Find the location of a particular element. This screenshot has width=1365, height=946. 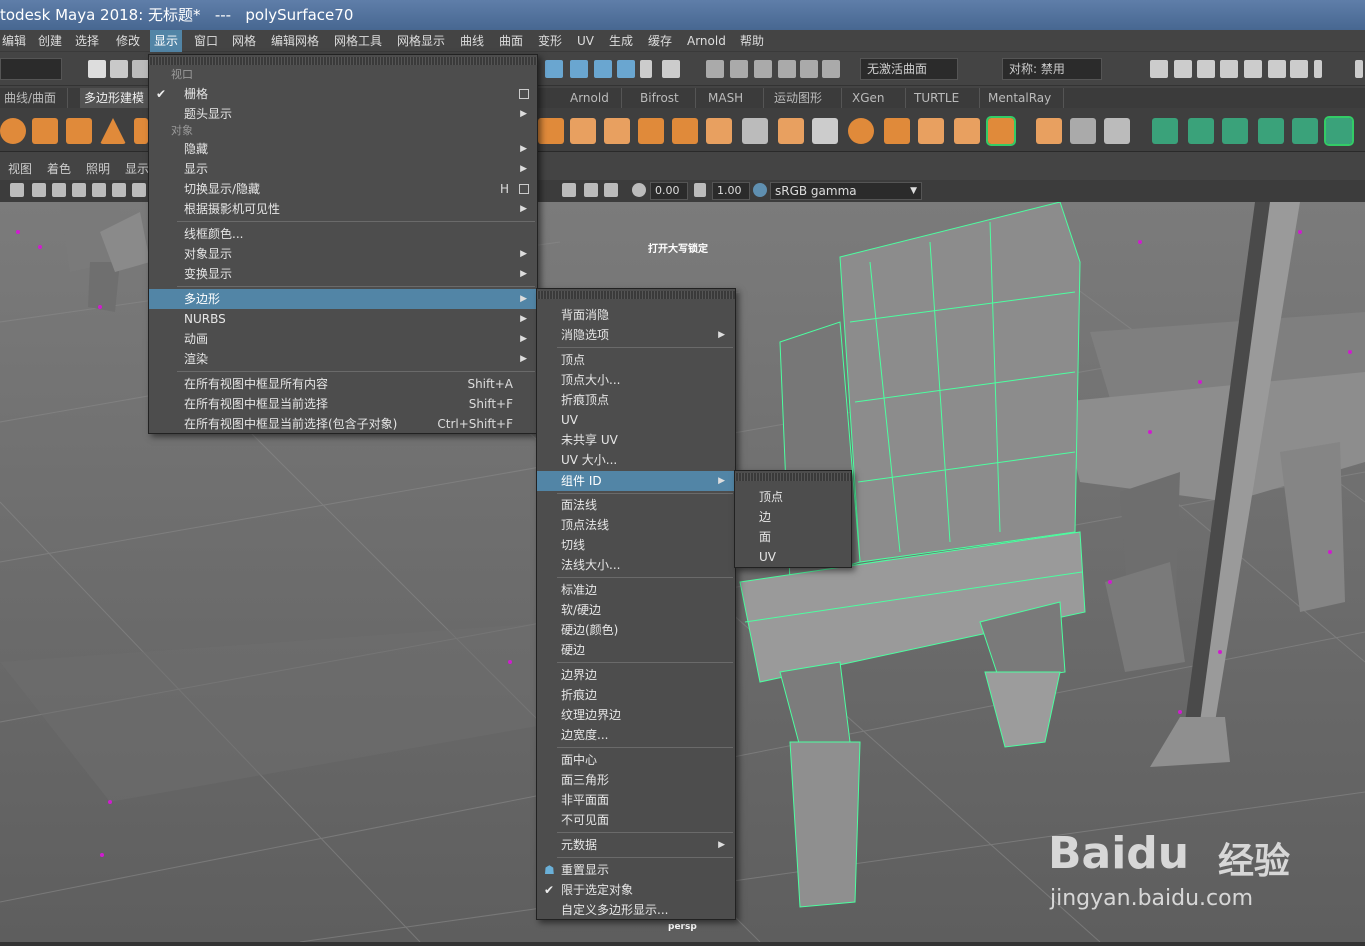

shelf-tool-19-icon is located at coordinates (1201, 131).